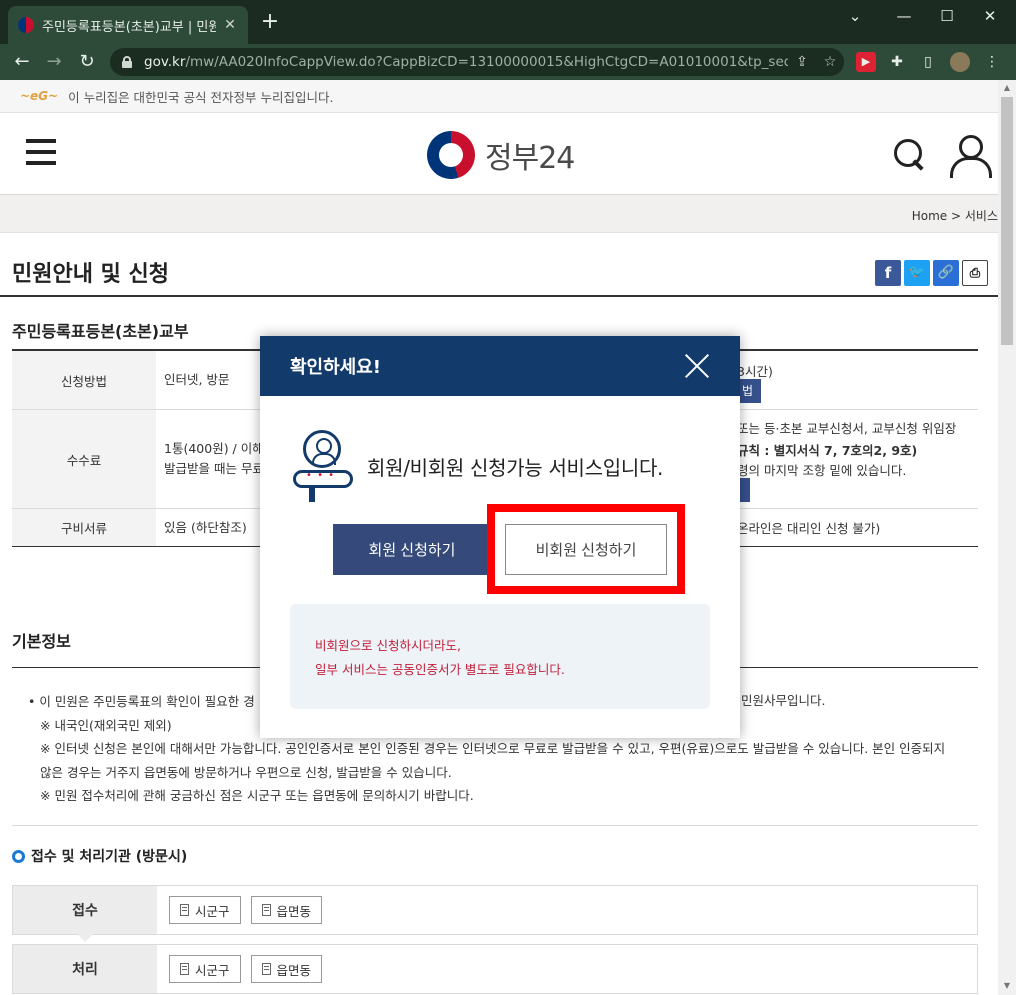 Image resolution: width=1016 pixels, height=995 pixels. What do you see at coordinates (855, 16) in the screenshot?
I see `tab-search-chevron-icon: ⌄` at bounding box center [855, 16].